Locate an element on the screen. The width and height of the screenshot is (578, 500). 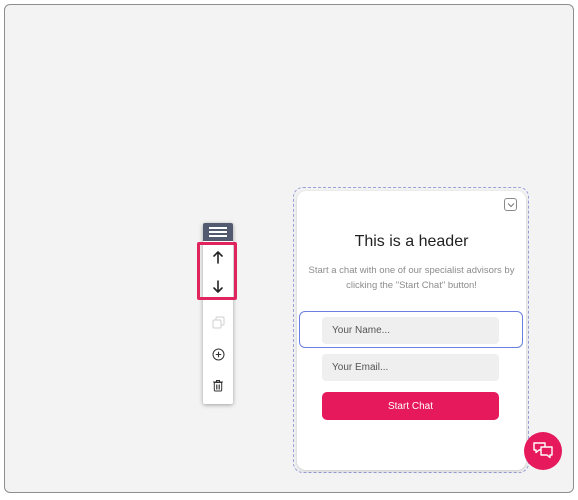
widget-header: This is a header is located at coordinates (411, 241).